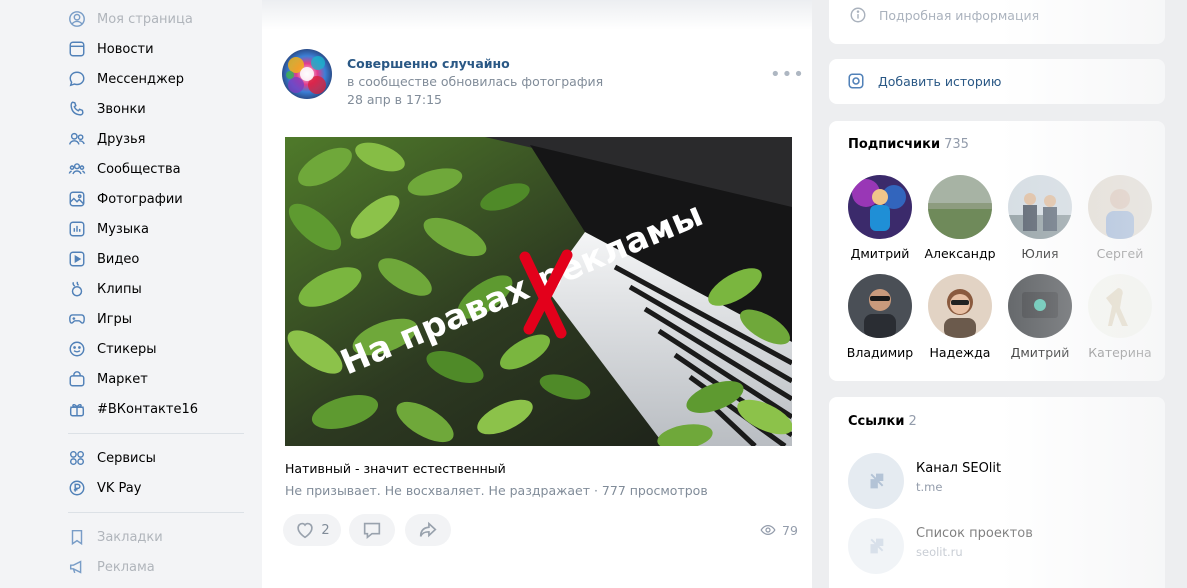  What do you see at coordinates (974, 533) in the screenshot?
I see `link-title: Список проектов` at bounding box center [974, 533].